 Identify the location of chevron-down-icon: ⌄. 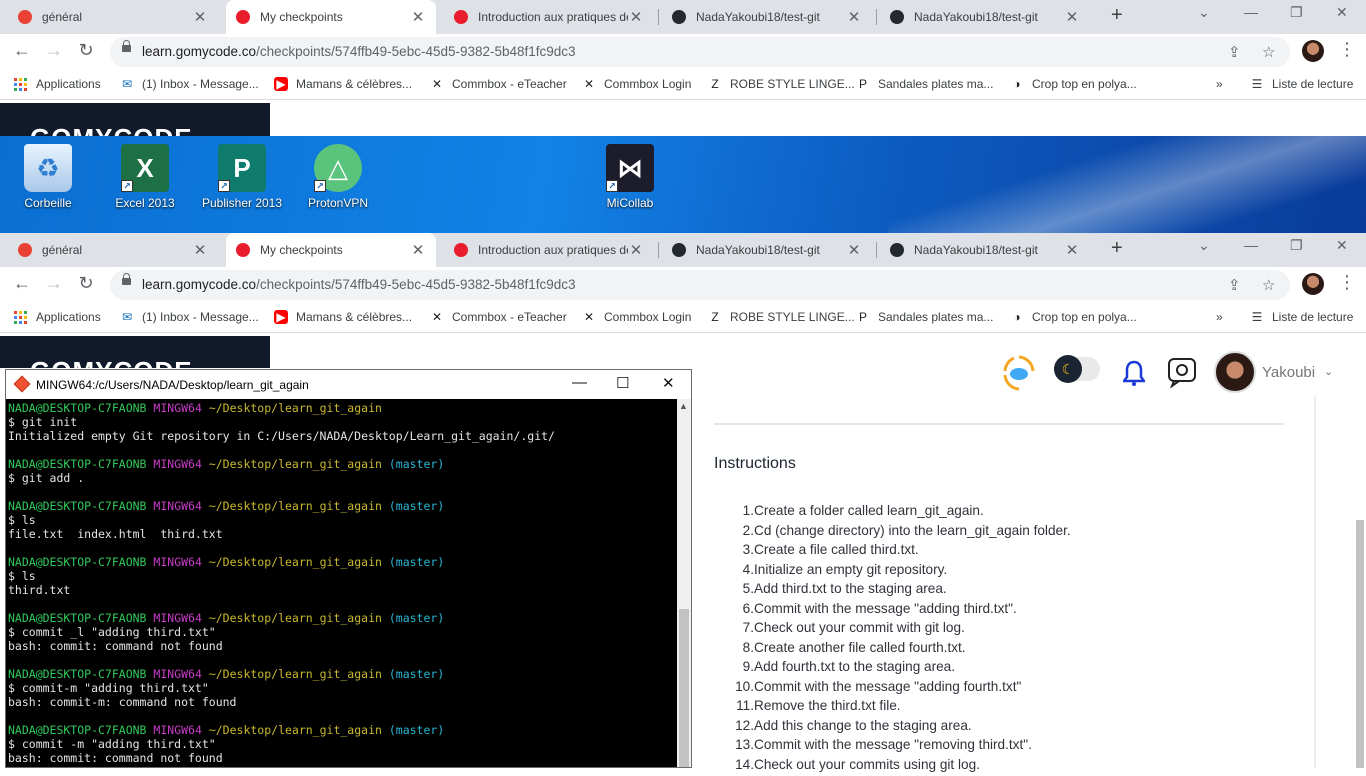
(1328, 371).